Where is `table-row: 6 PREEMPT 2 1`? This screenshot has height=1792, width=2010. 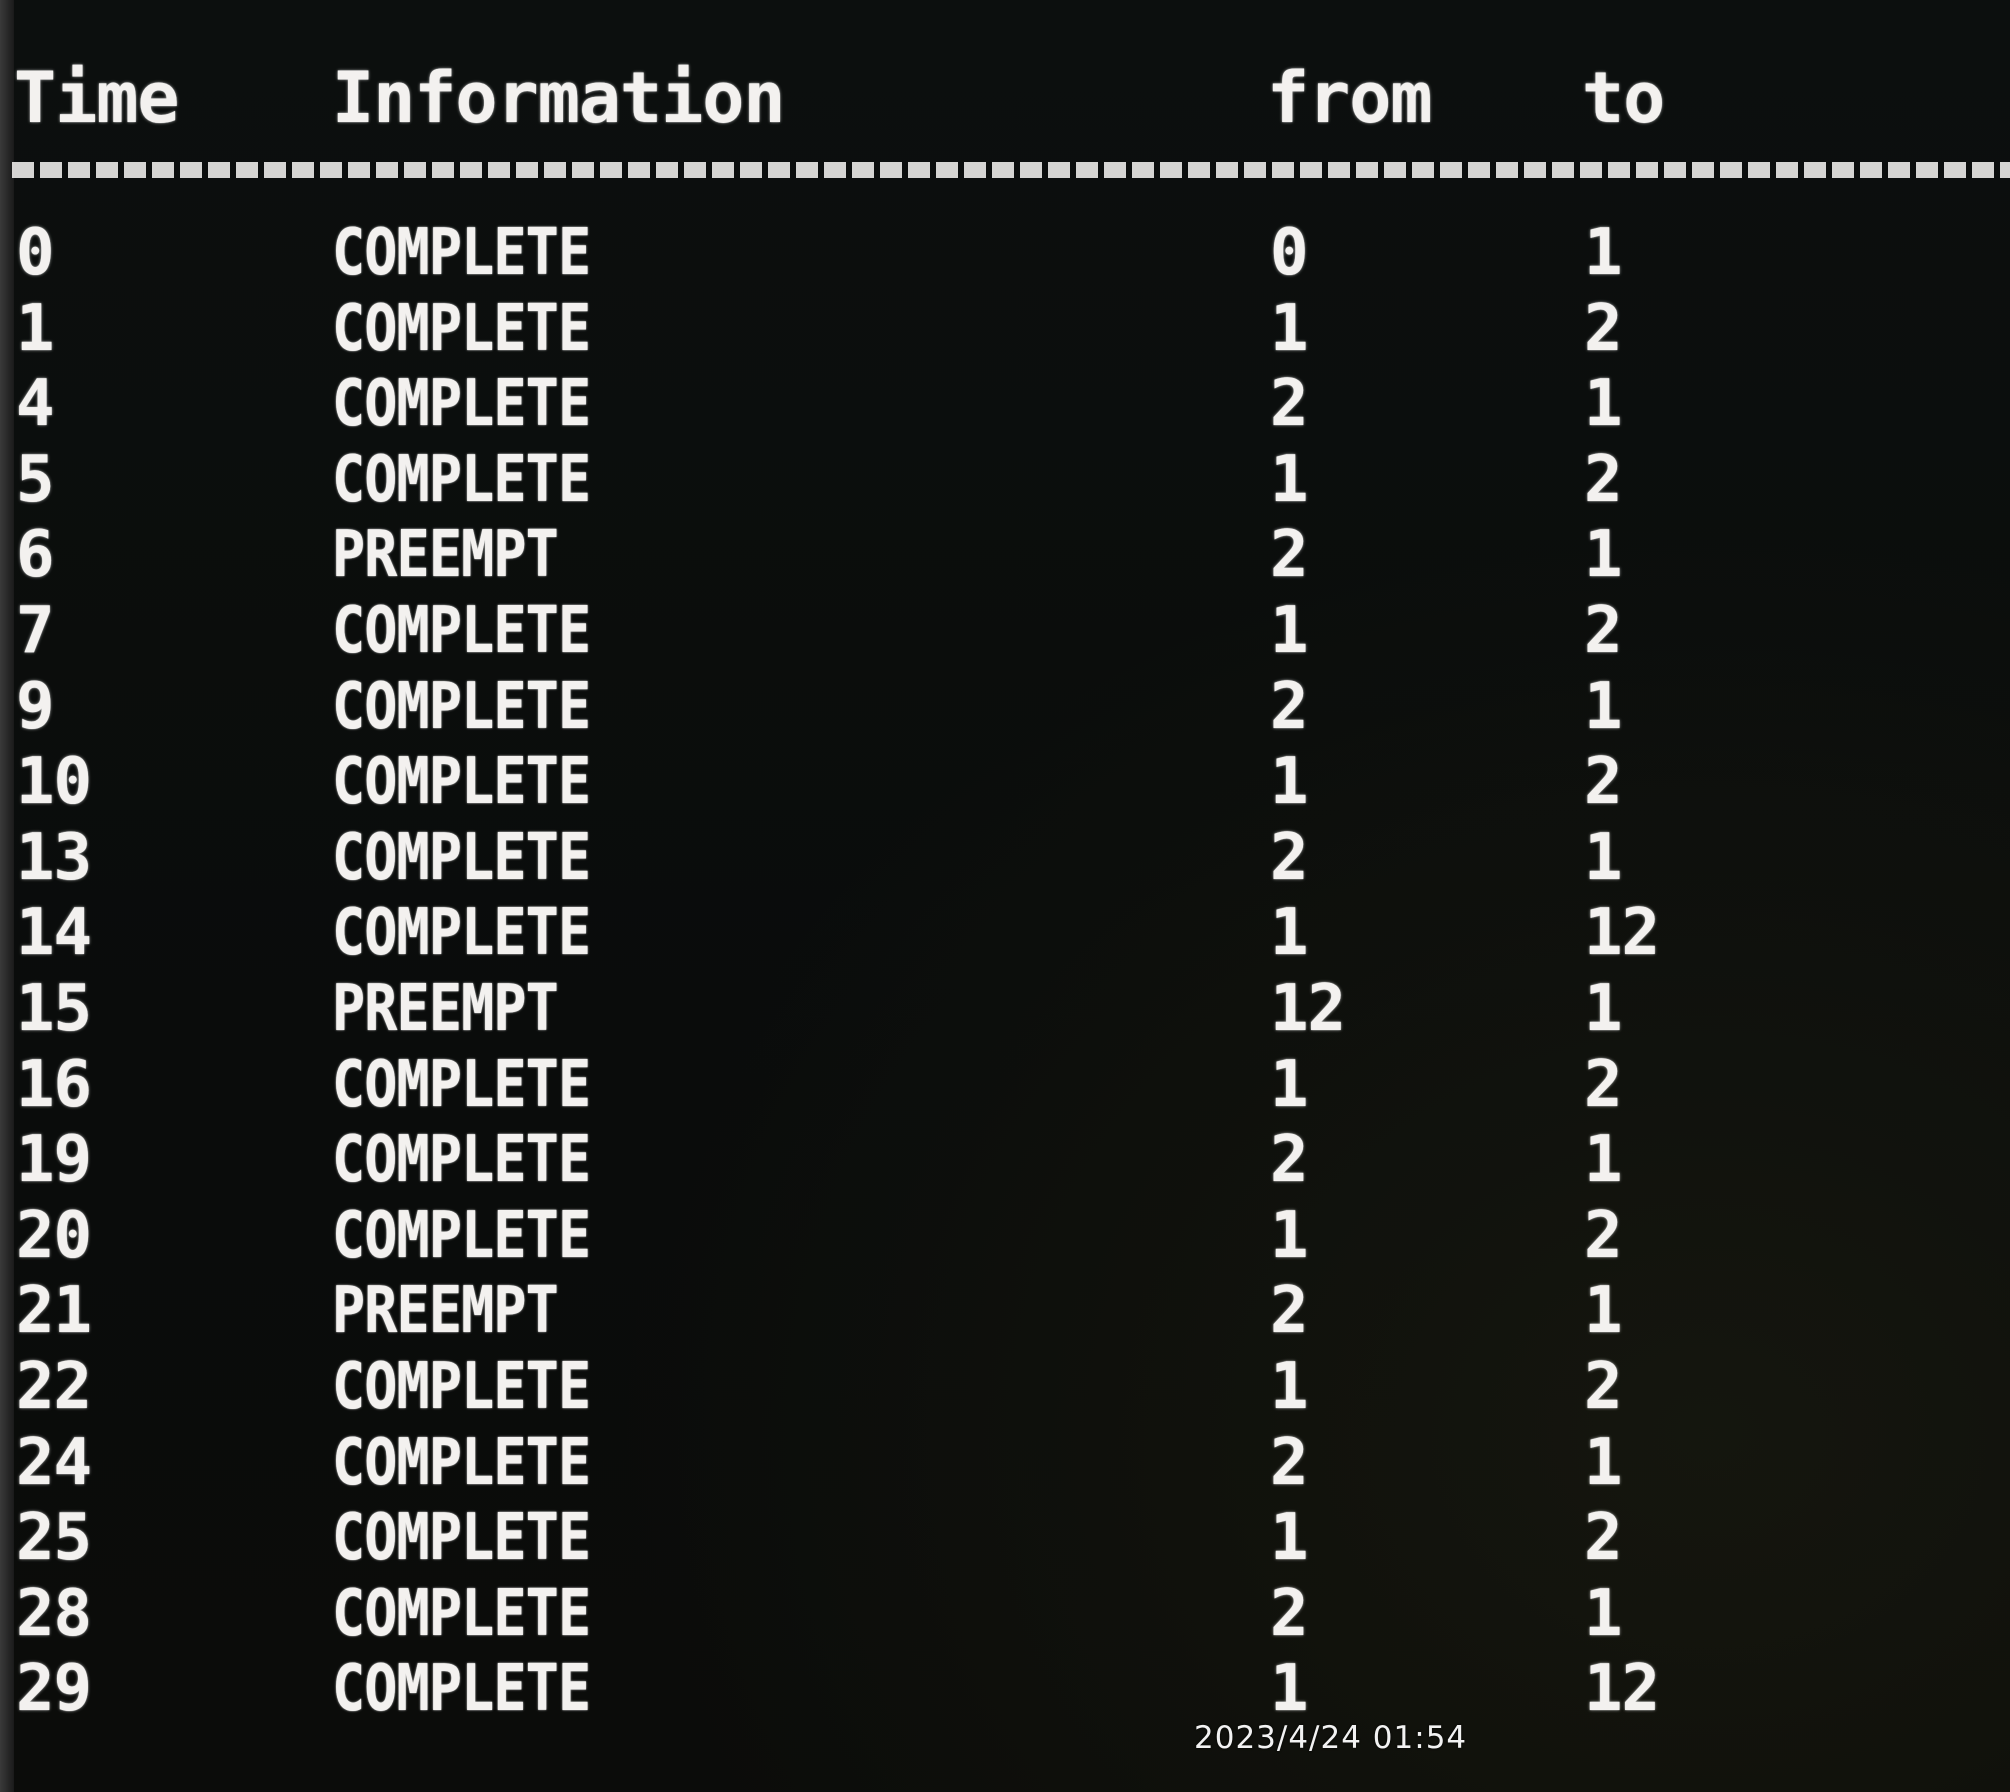 table-row: 6 PREEMPT 2 1 is located at coordinates (1007, 556).